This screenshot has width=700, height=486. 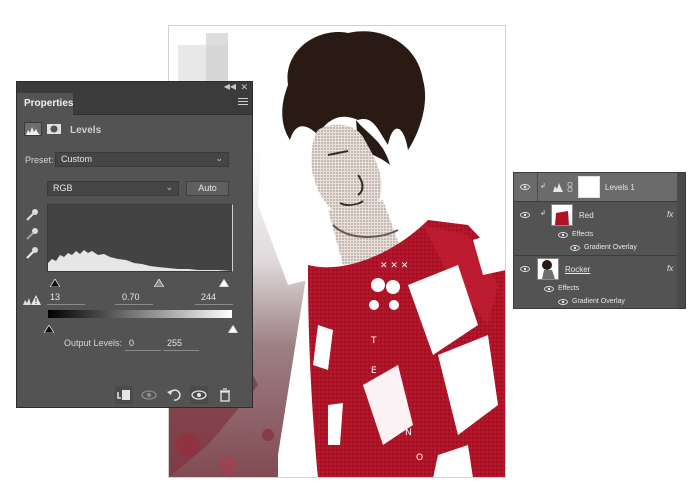 I want to click on layer-name-levels: Levels 1, so click(x=620, y=187).